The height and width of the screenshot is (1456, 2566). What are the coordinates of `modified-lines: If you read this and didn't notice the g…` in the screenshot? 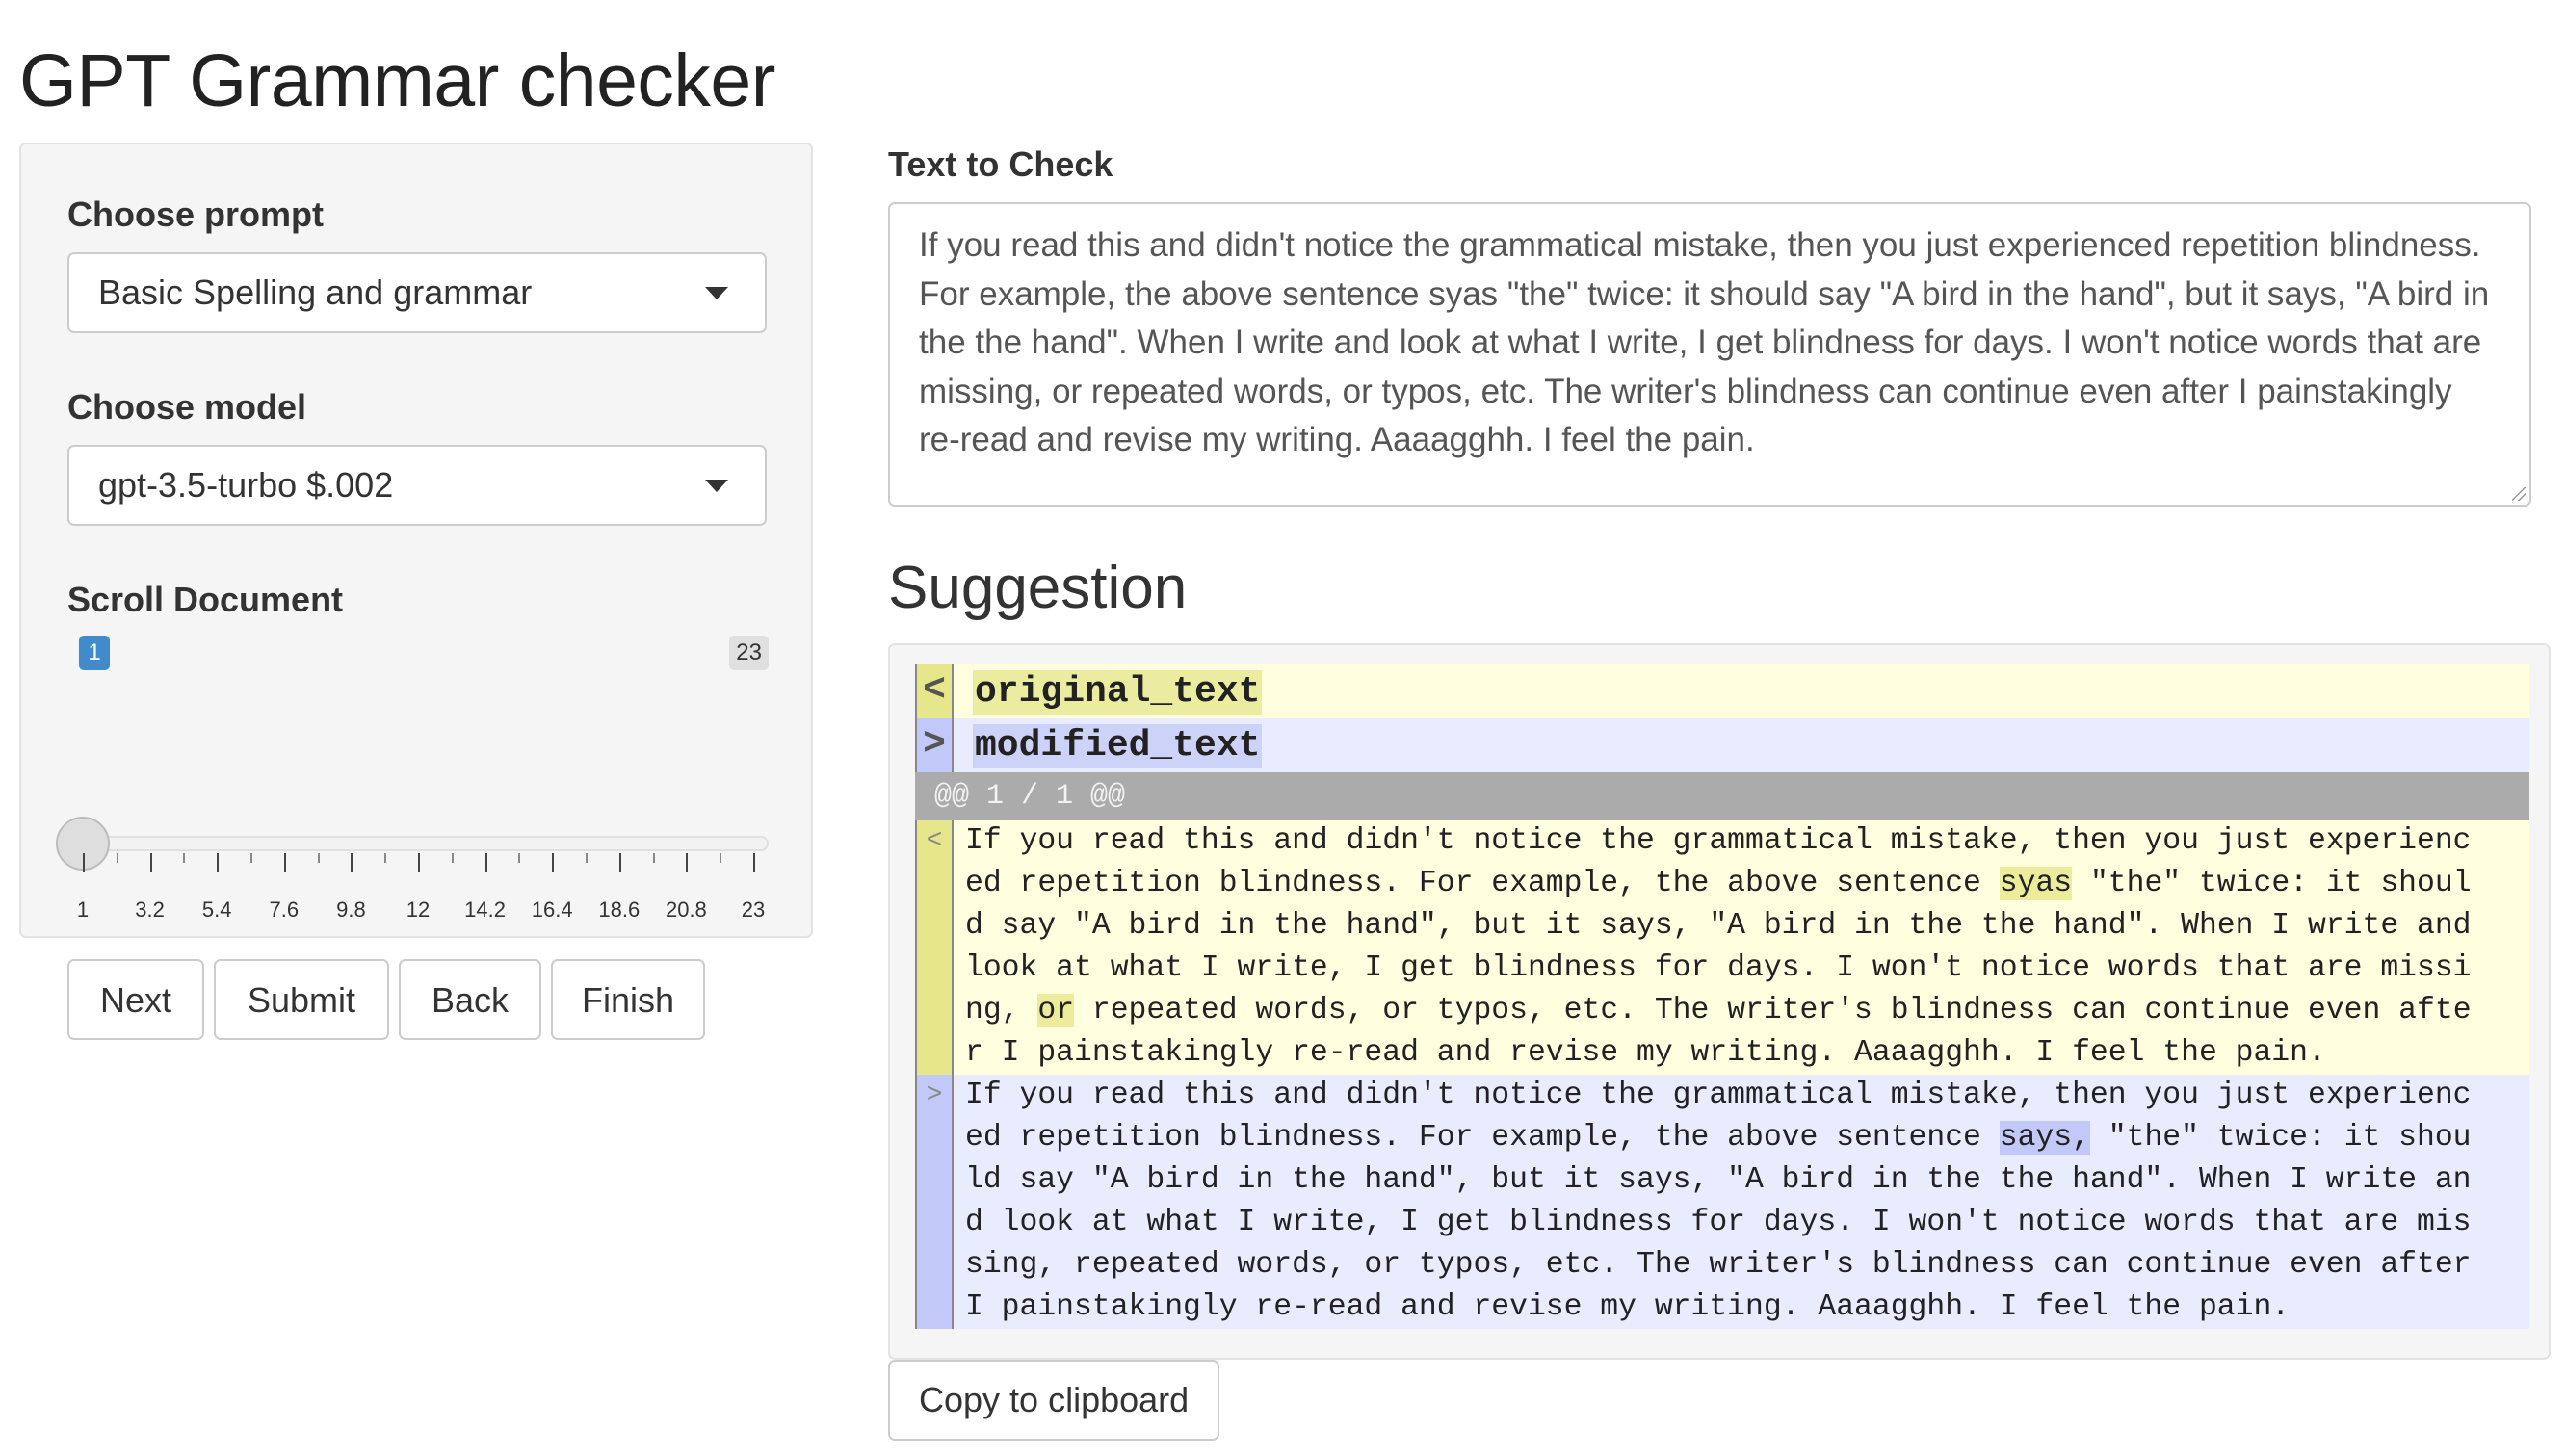 It's located at (1747, 1202).